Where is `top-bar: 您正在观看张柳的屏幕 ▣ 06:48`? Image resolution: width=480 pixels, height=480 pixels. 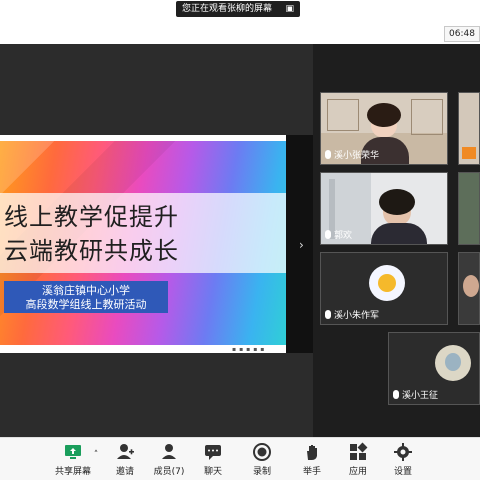
top-bar: 您正在观看张柳的屏幕 ▣ 06:48 is located at coordinates (240, 22).